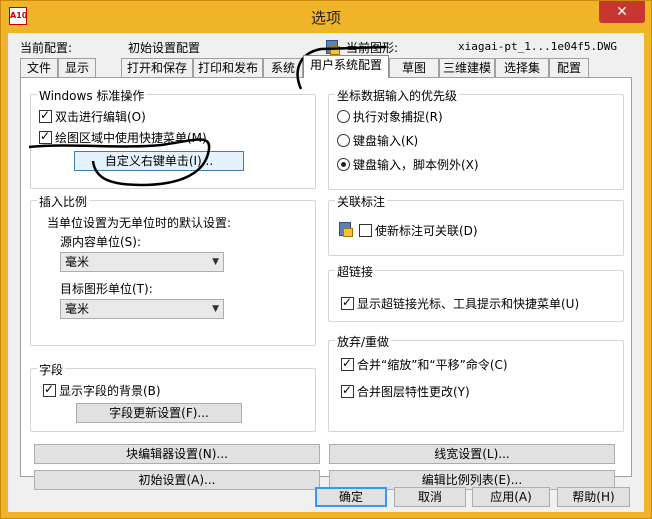  What do you see at coordinates (397, 95) in the screenshot?
I see `coord-input-title: 坐标数据输入的优先级` at bounding box center [397, 95].